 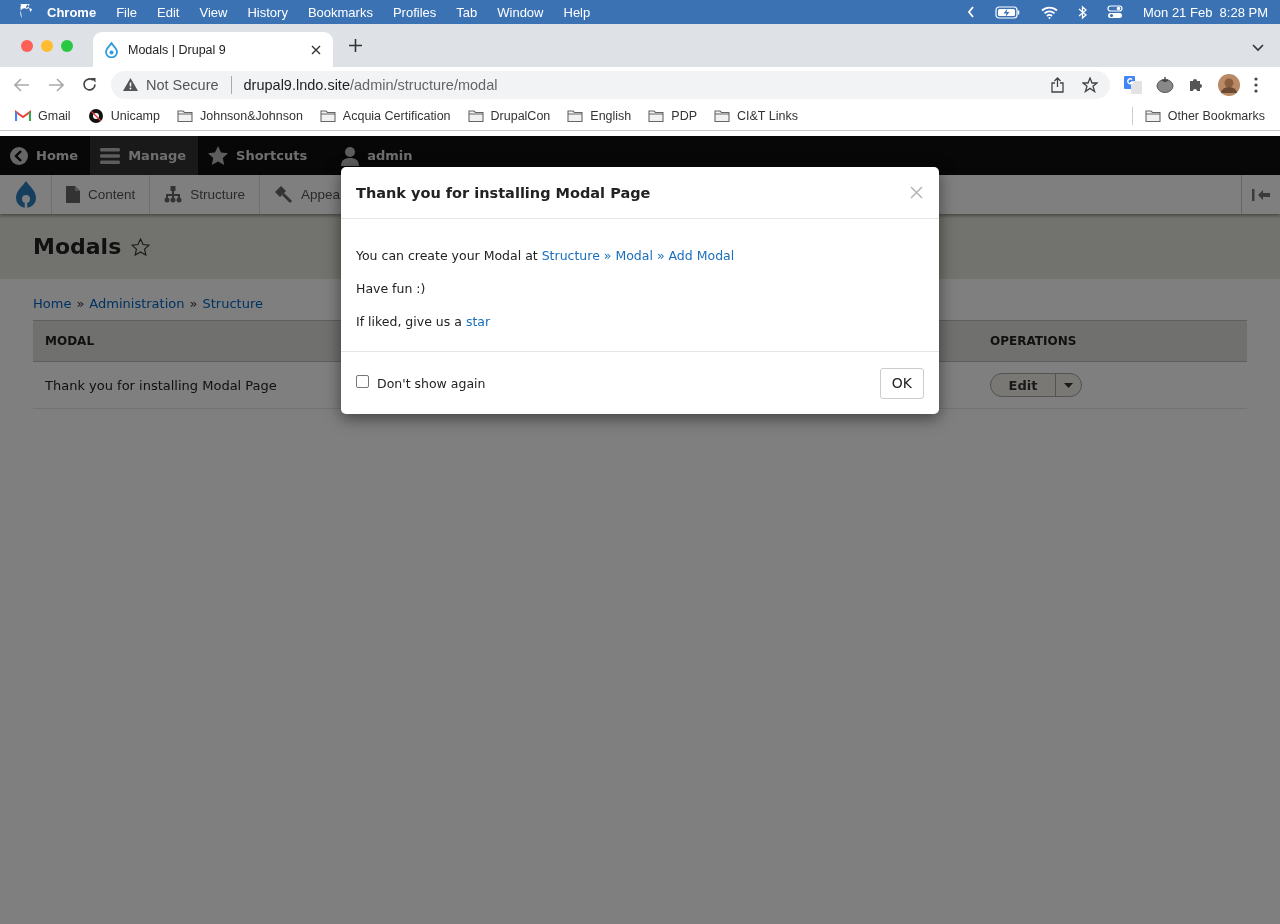 I want to click on dialog-title: Thank you for installing Modal Page, so click(x=503, y=192).